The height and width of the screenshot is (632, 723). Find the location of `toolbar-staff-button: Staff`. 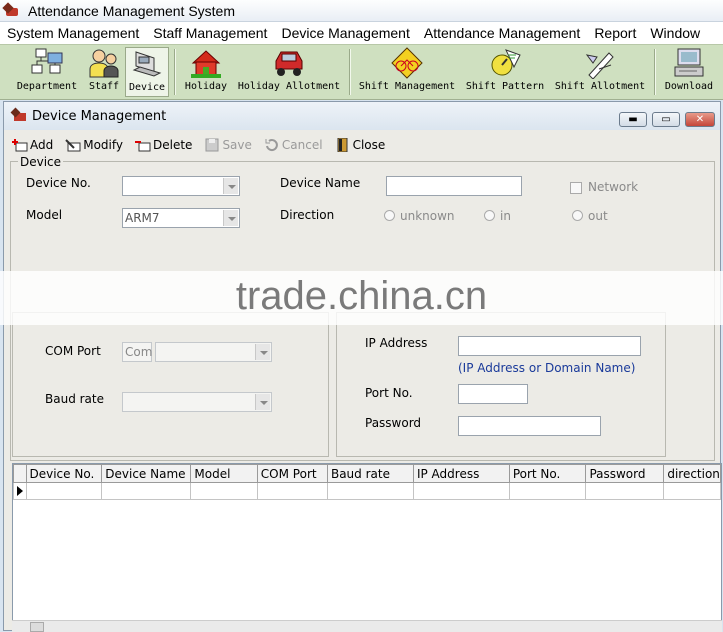

toolbar-staff-button: Staff is located at coordinates (104, 72).